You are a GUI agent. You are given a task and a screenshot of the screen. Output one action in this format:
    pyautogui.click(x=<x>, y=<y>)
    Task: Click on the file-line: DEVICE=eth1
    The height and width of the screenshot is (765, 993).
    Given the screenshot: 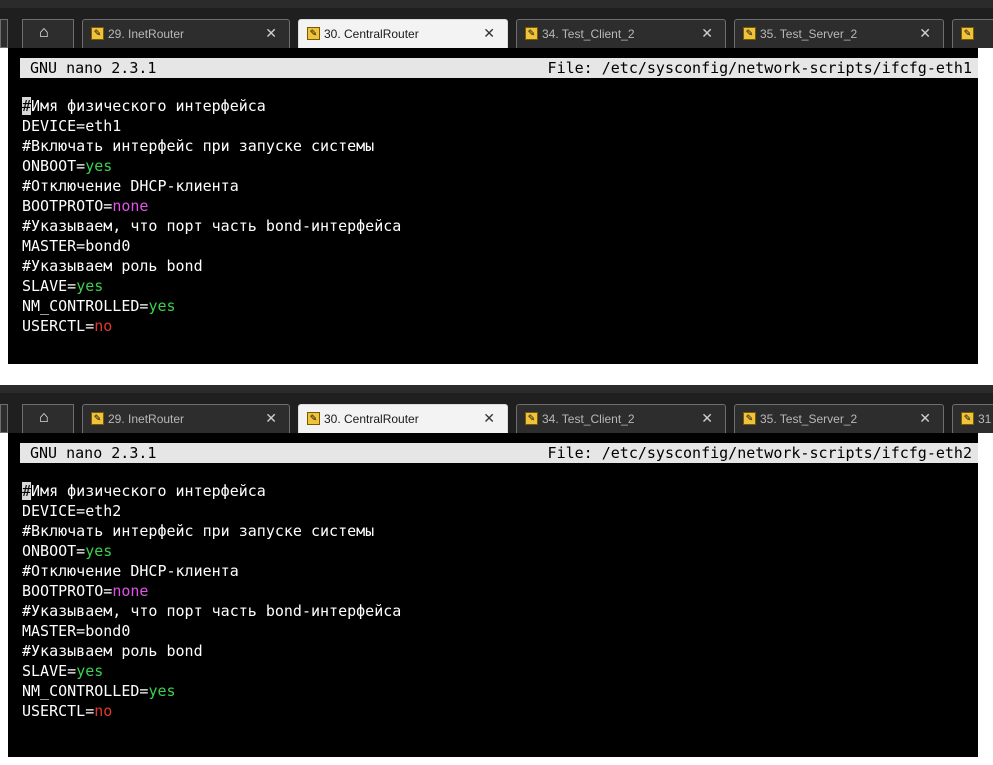 What is the action you would take?
    pyautogui.click(x=211, y=126)
    